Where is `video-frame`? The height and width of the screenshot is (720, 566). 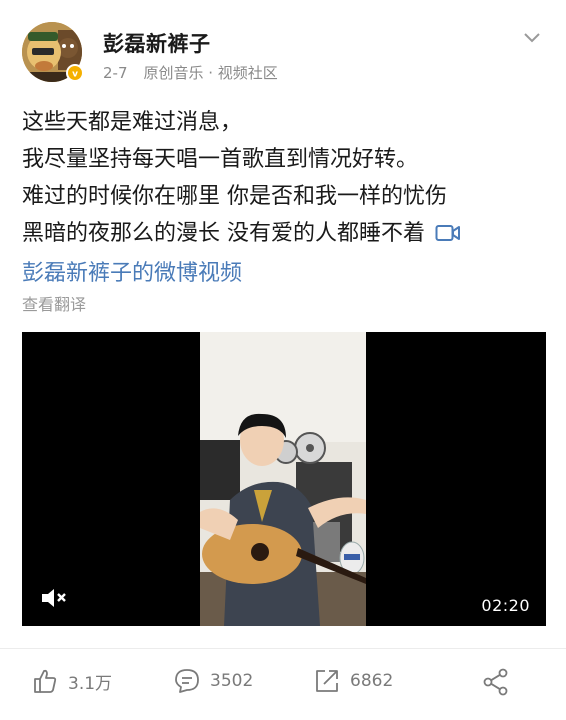 video-frame is located at coordinates (283, 479).